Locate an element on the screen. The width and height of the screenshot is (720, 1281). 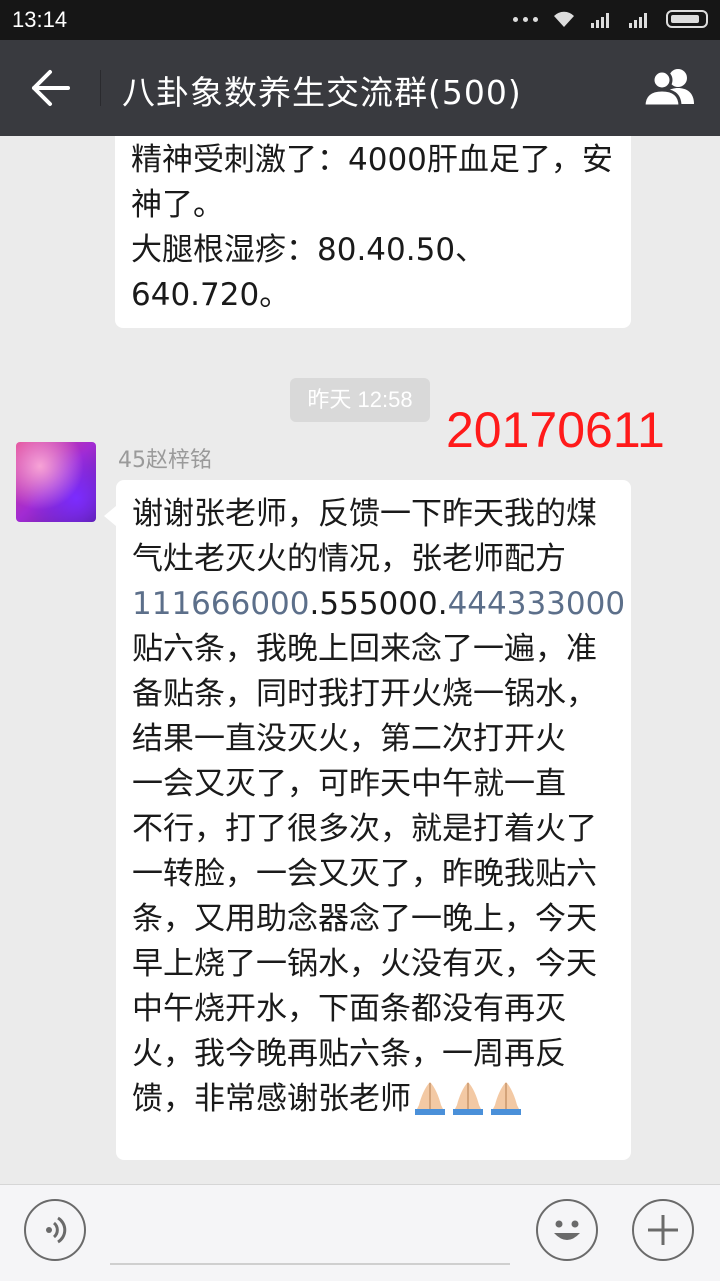
message-line: 神了。 is located at coordinates (177, 205).